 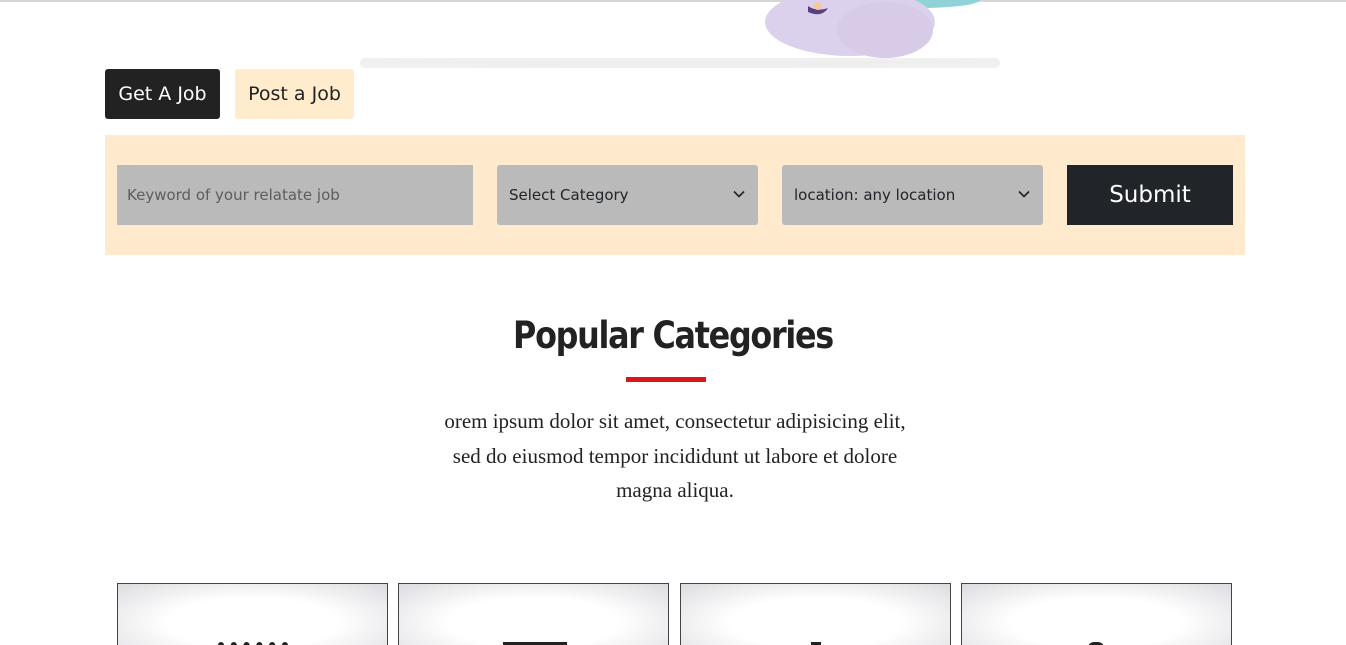 I want to click on hero-illustration, so click(x=680, y=34).